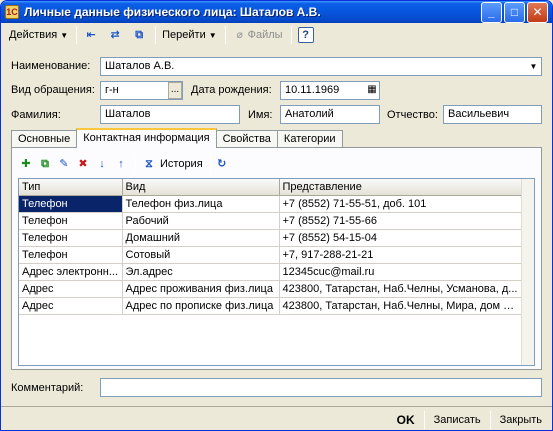 This screenshot has height=431, width=553. I want to click on maximize-button: □, so click(514, 12).